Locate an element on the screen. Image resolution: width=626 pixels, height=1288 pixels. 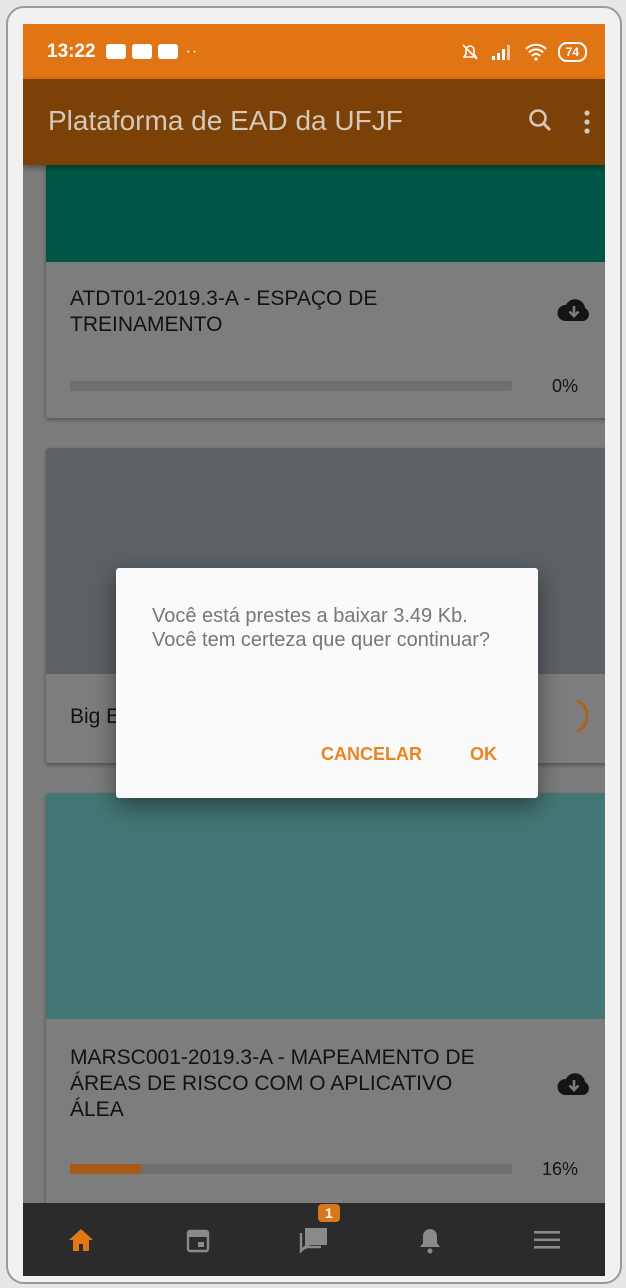
nav-notifications is located at coordinates (430, 1240).